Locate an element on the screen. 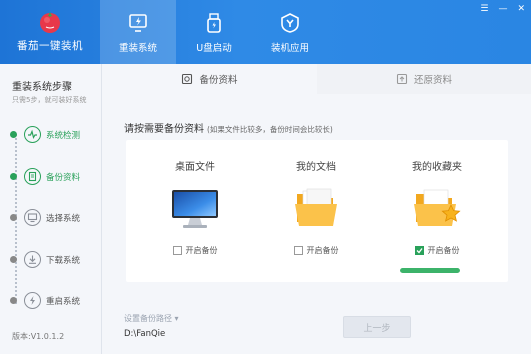 Image resolution: width=531 pixels, height=354 pixels. minimize-icon: — is located at coordinates (502, 9).